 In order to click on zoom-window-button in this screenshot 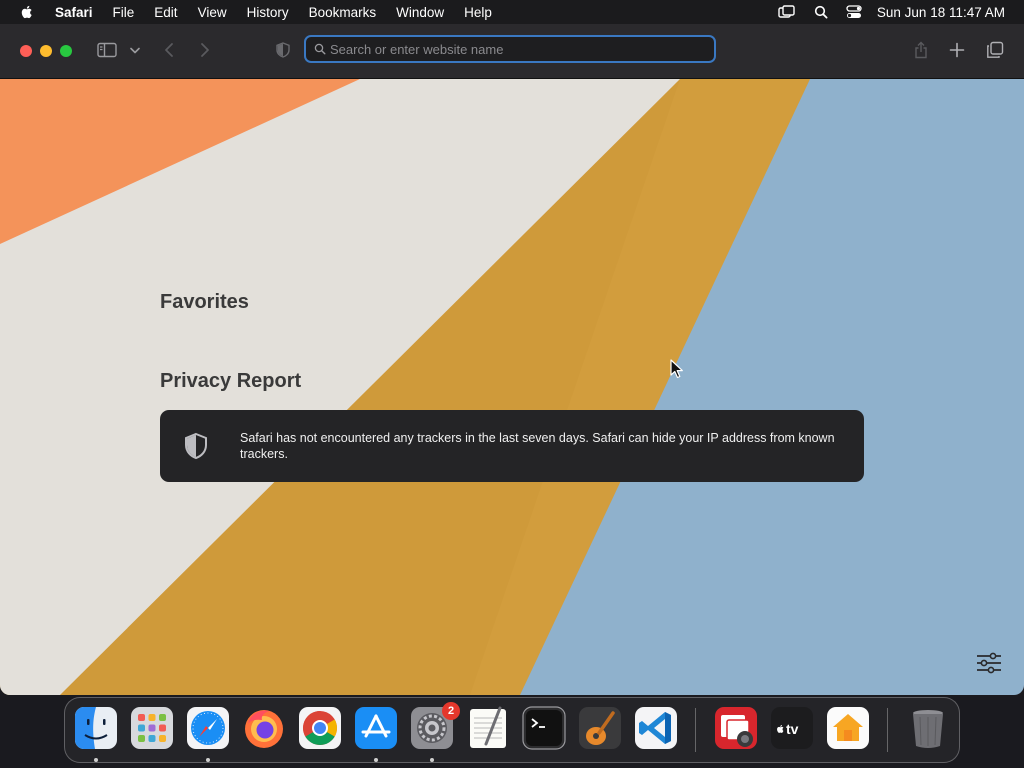, I will do `click(66, 51)`.